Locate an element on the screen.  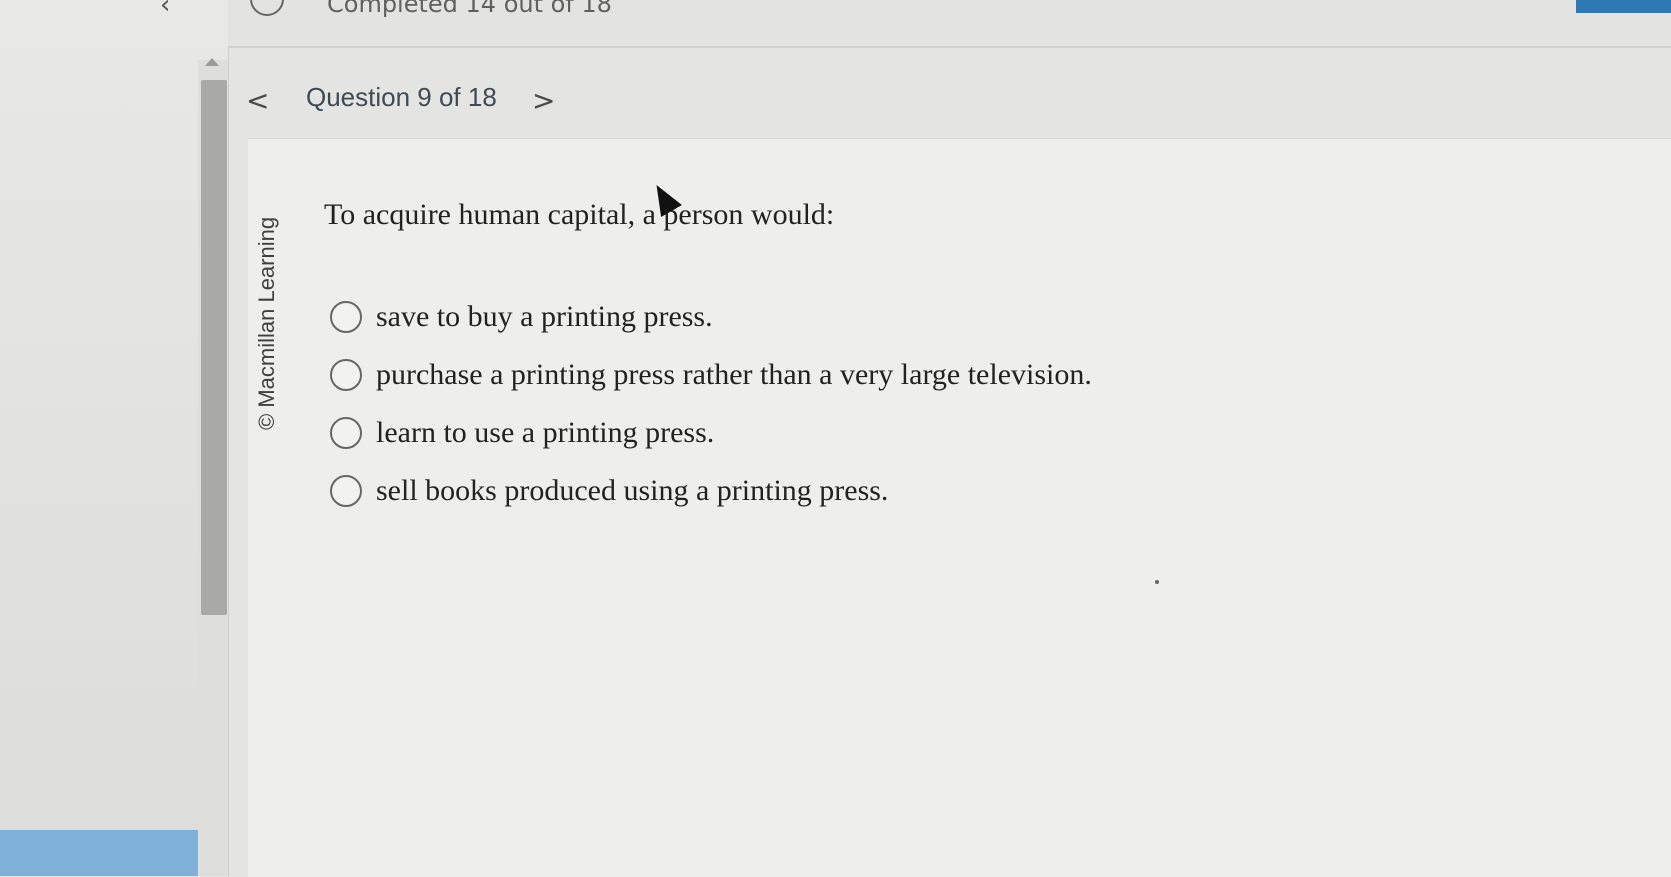
option-label: save to buy a printing press. is located at coordinates (544, 316).